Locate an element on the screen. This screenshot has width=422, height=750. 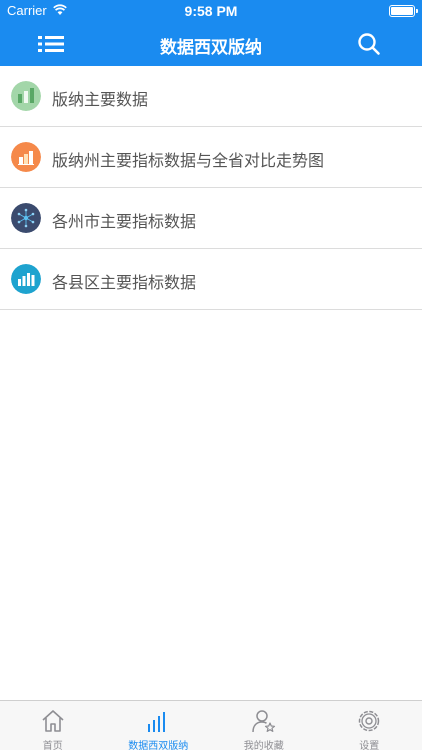
list-item-label: 各县区主要指标数据 is located at coordinates (124, 282).